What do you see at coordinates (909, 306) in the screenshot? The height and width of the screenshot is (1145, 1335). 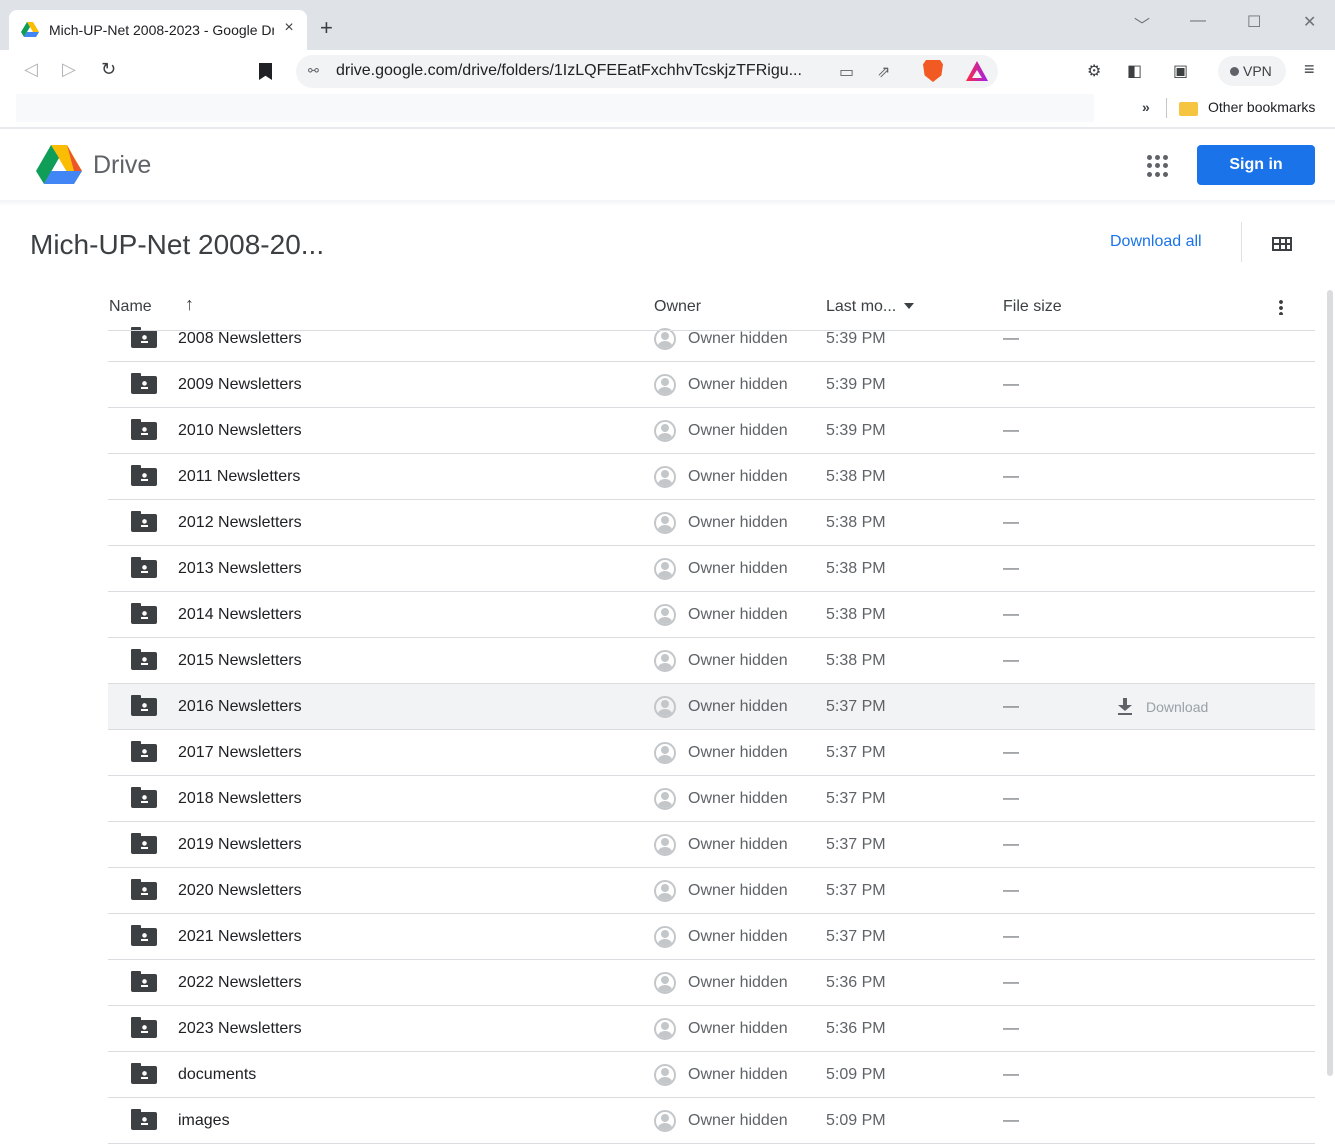 I see `caret-down-icon` at bounding box center [909, 306].